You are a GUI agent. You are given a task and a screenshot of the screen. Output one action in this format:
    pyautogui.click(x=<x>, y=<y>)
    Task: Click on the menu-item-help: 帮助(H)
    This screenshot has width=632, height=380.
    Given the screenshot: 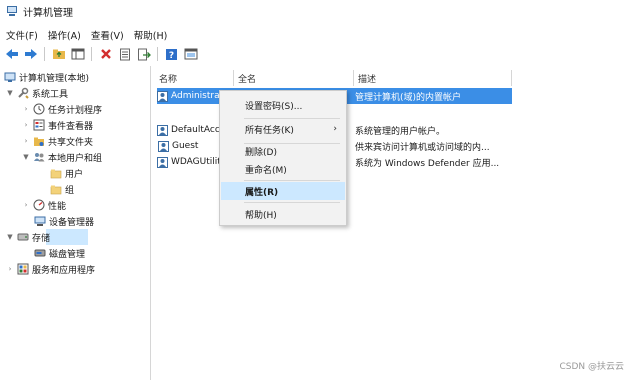 What is the action you would take?
    pyautogui.click(x=283, y=214)
    